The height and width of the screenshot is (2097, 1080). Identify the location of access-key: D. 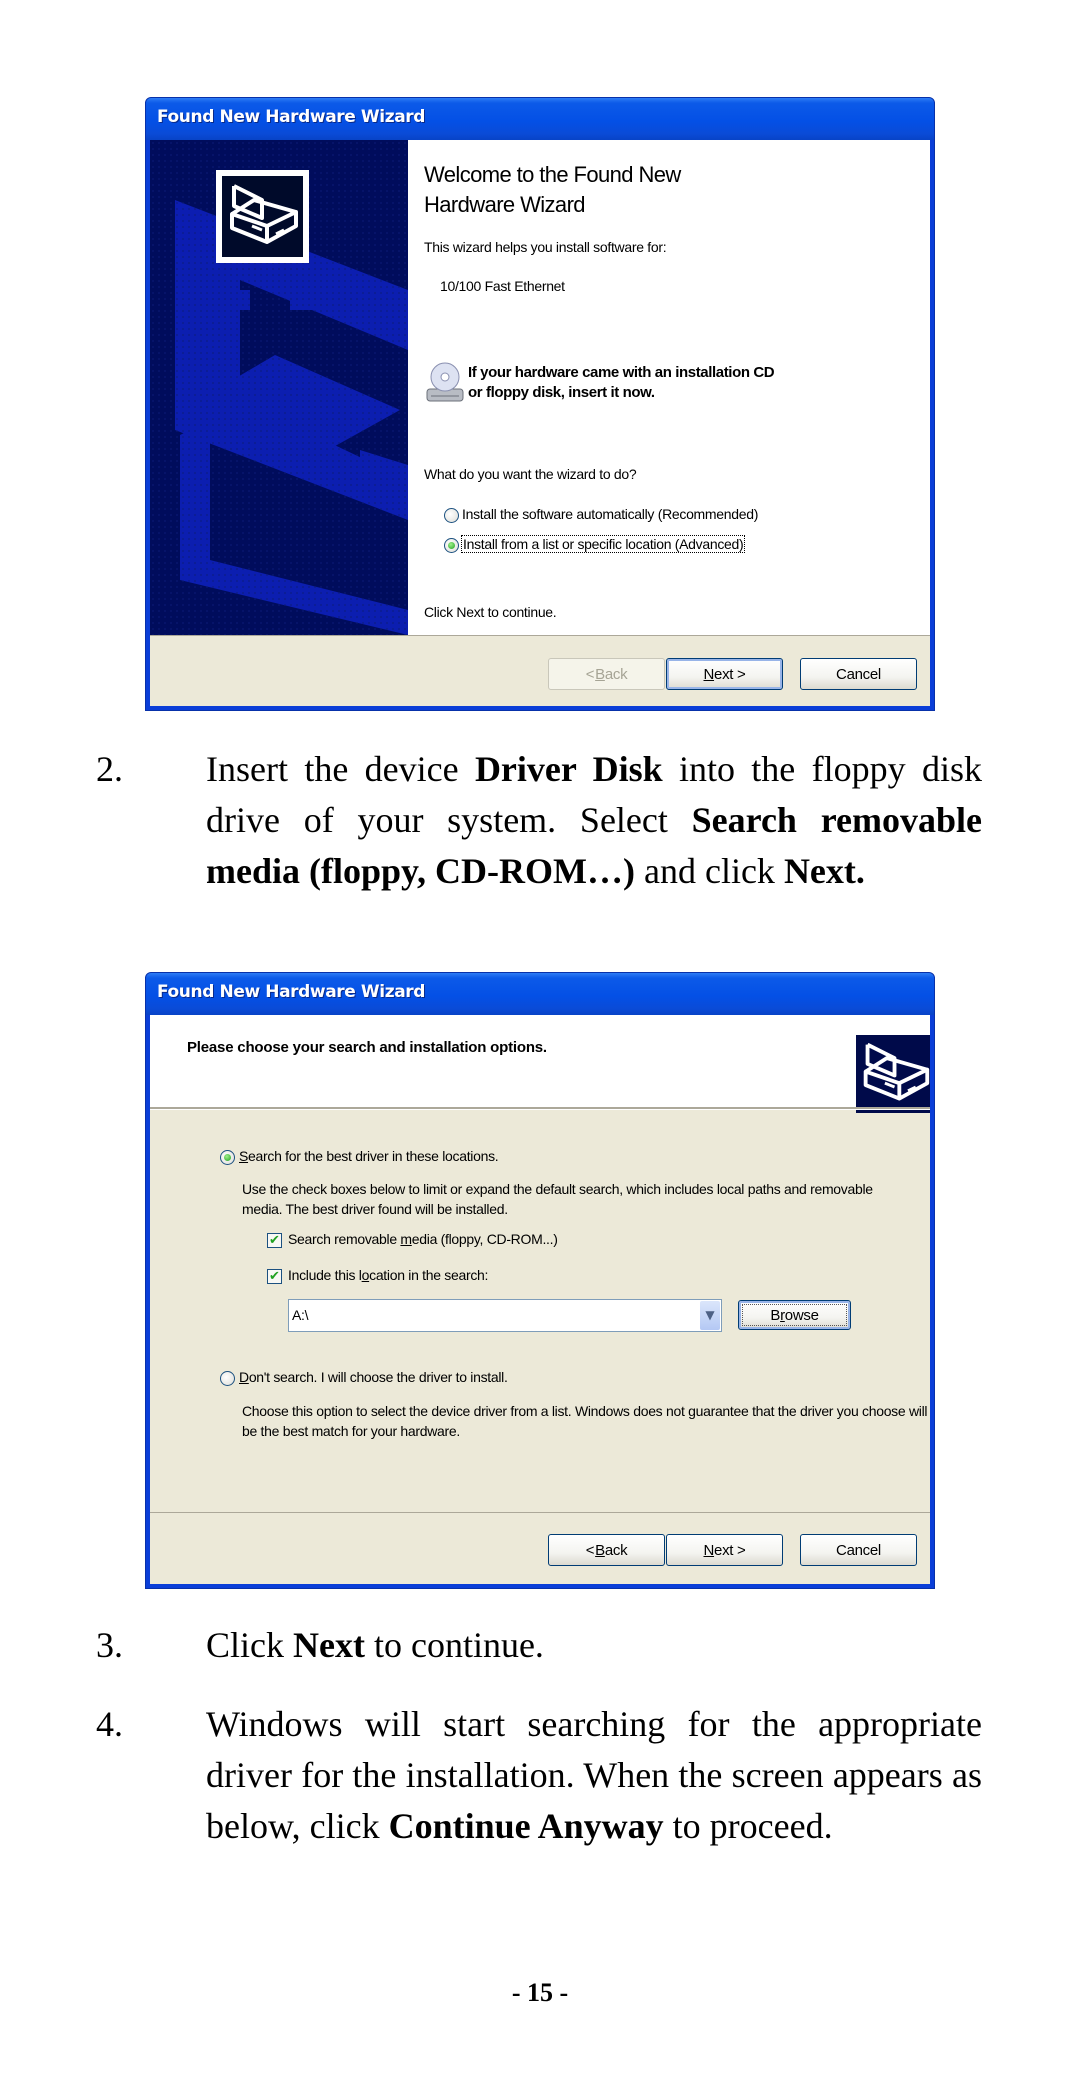
(244, 1377).